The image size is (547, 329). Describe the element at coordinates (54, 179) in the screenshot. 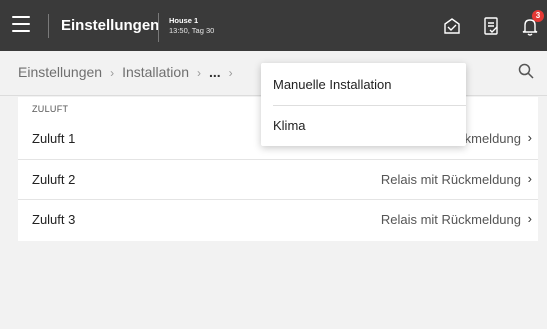

I see `row-name: Zuluft 2` at that location.